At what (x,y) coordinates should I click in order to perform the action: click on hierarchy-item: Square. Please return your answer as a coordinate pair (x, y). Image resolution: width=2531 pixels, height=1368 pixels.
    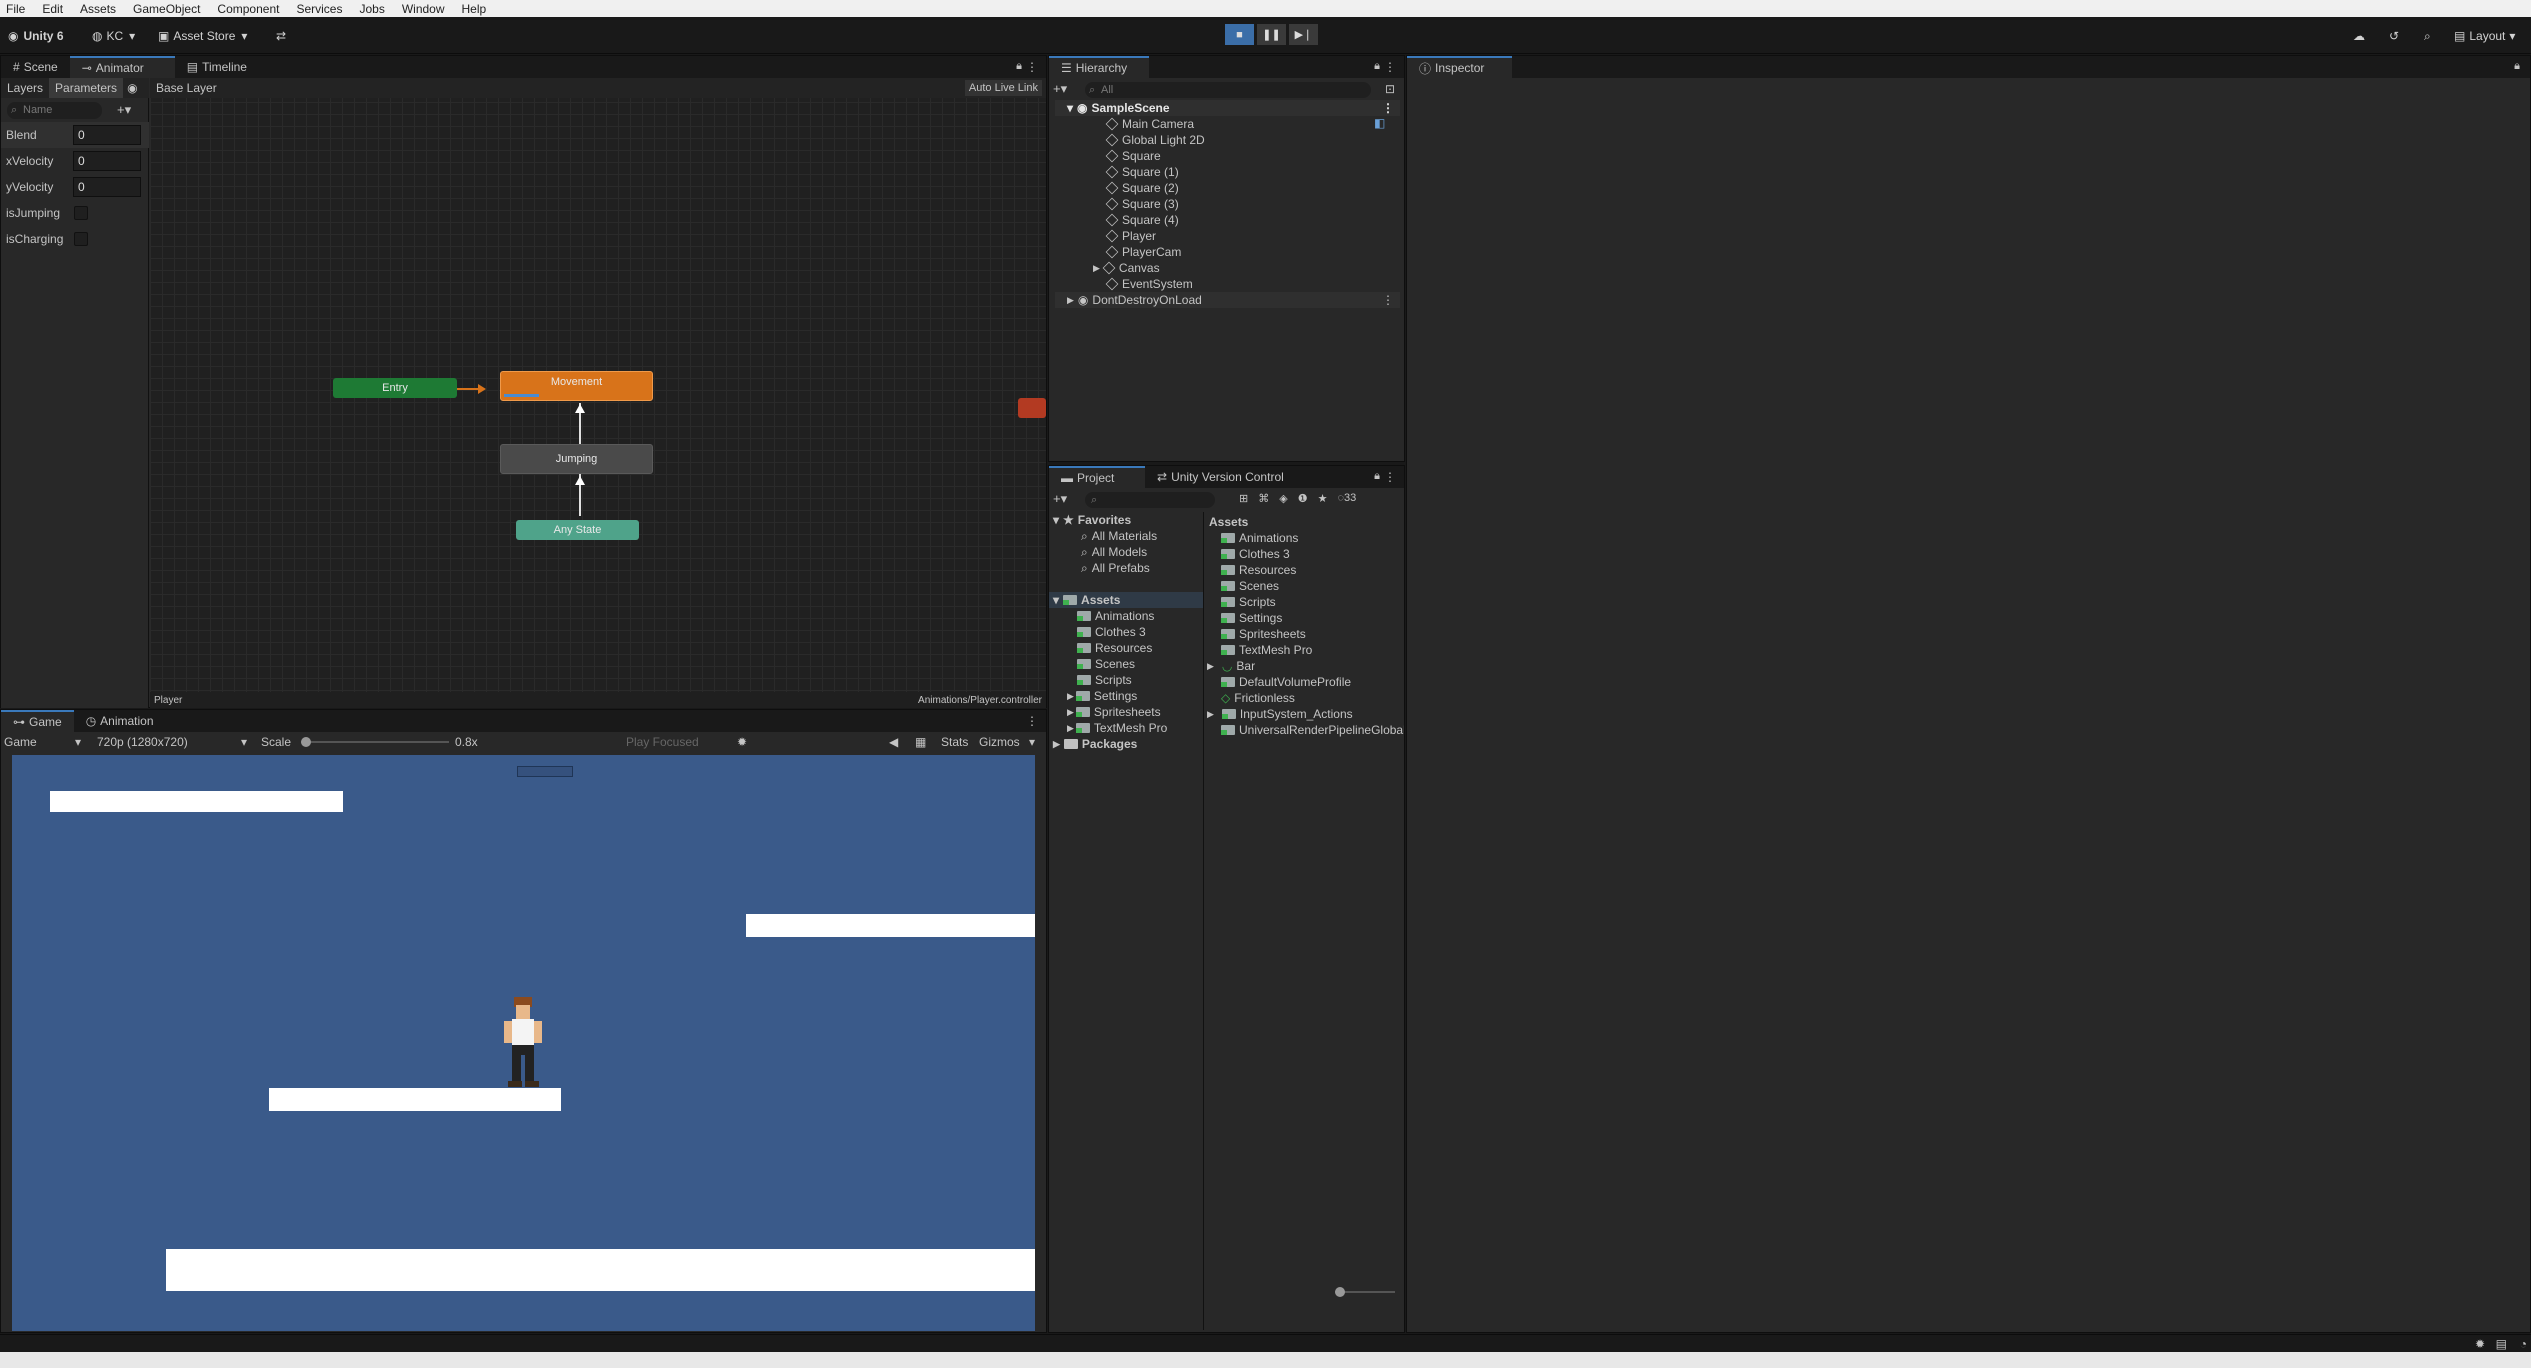
    Looking at the image, I should click on (1133, 156).